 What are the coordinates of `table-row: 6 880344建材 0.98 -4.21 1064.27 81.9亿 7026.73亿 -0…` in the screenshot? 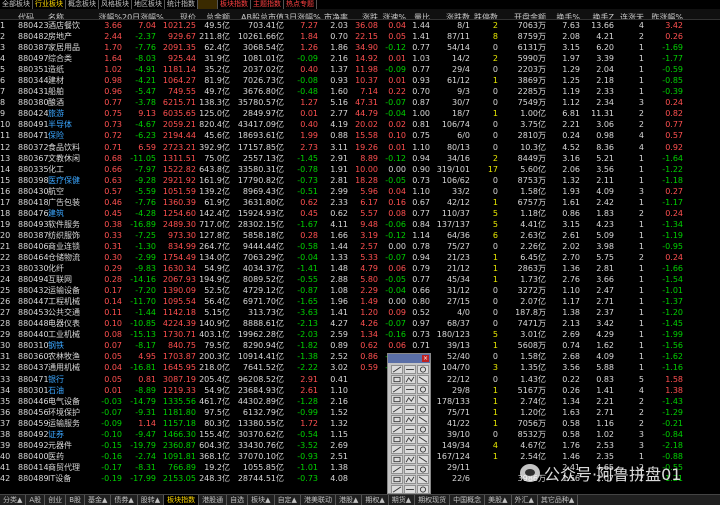 It's located at (360, 80).